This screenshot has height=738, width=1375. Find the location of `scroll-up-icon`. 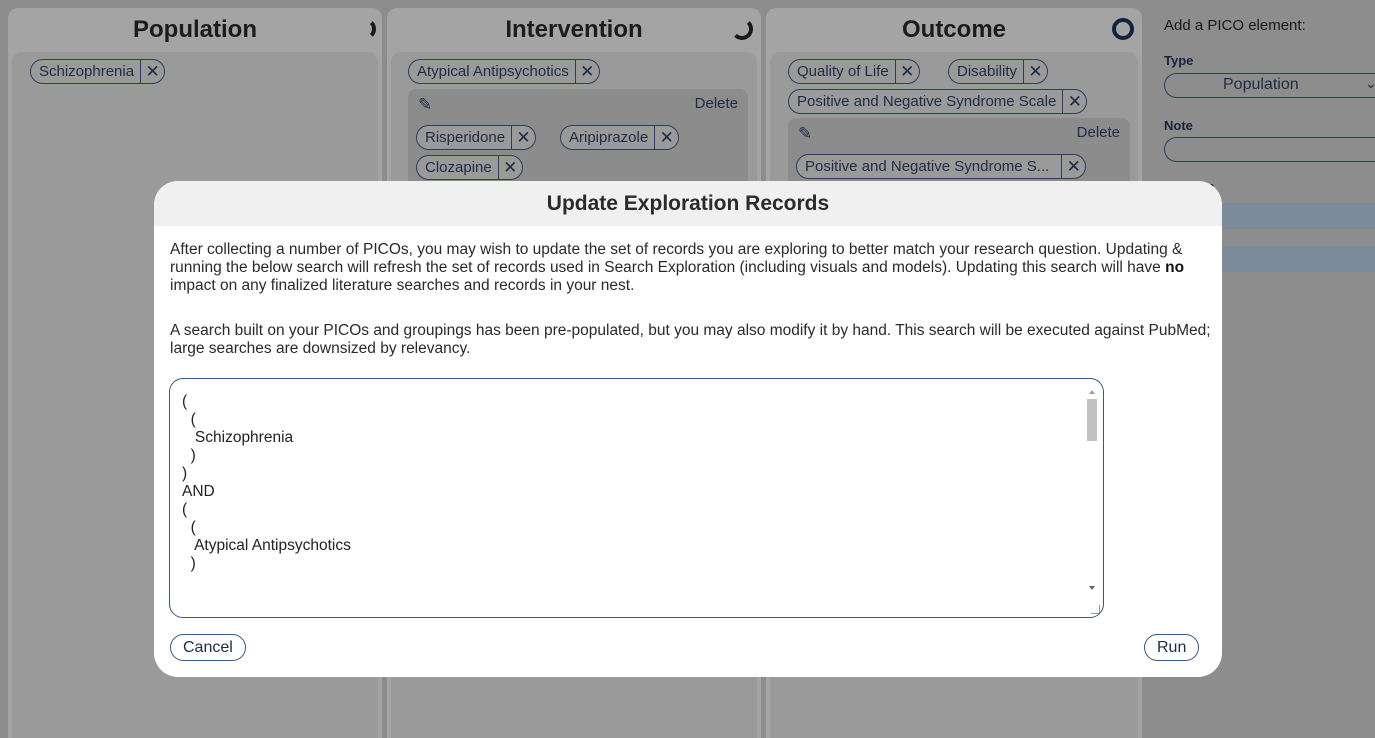

scroll-up-icon is located at coordinates (1092, 392).